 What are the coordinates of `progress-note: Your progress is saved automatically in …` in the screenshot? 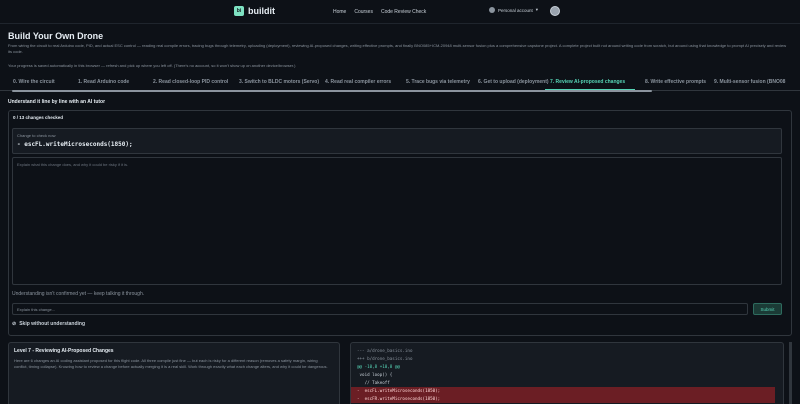 It's located at (152, 65).